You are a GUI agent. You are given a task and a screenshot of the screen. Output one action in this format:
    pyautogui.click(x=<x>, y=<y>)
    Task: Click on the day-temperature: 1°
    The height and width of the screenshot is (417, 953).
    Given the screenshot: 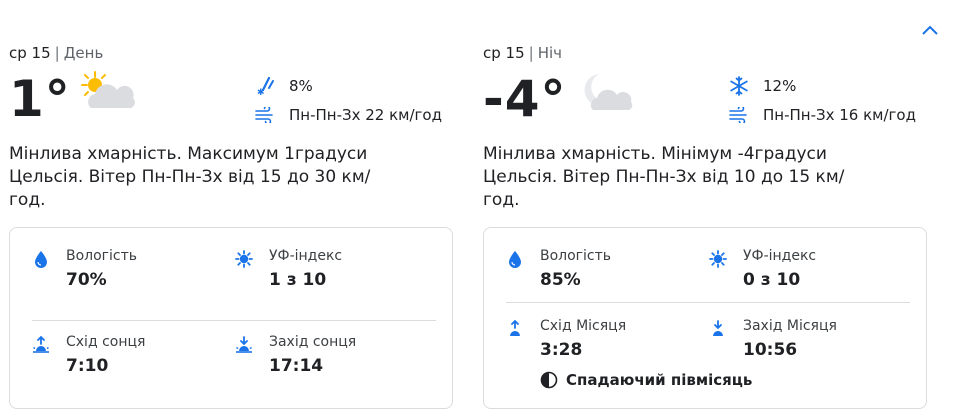 What is the action you would take?
    pyautogui.click(x=40, y=99)
    